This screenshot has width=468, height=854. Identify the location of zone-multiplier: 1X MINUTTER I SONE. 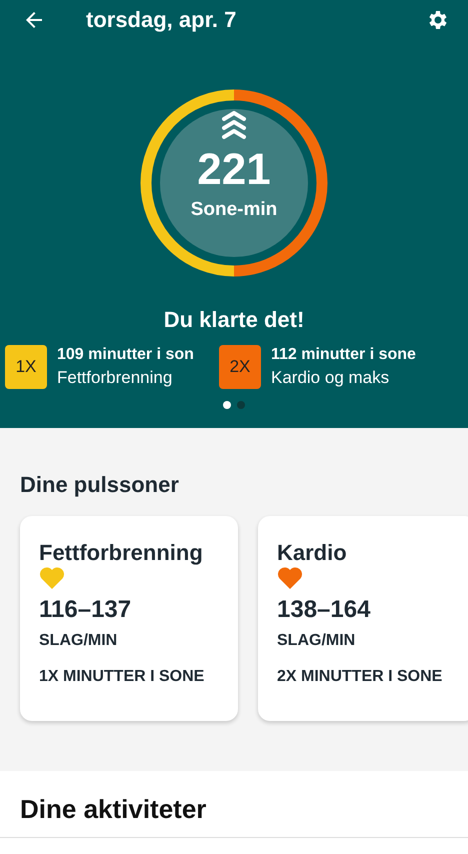
(121, 677).